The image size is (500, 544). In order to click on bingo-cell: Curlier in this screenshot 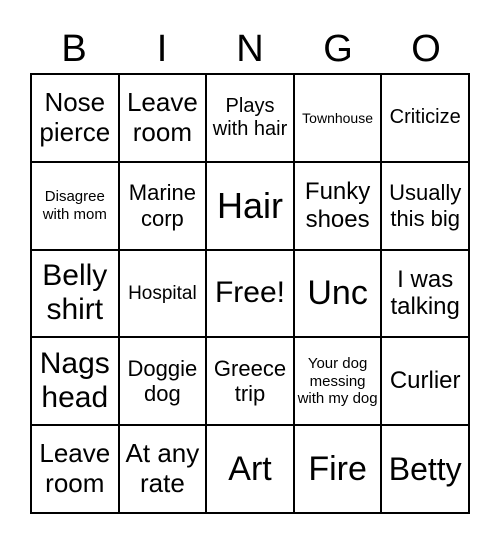, I will do `click(425, 381)`.